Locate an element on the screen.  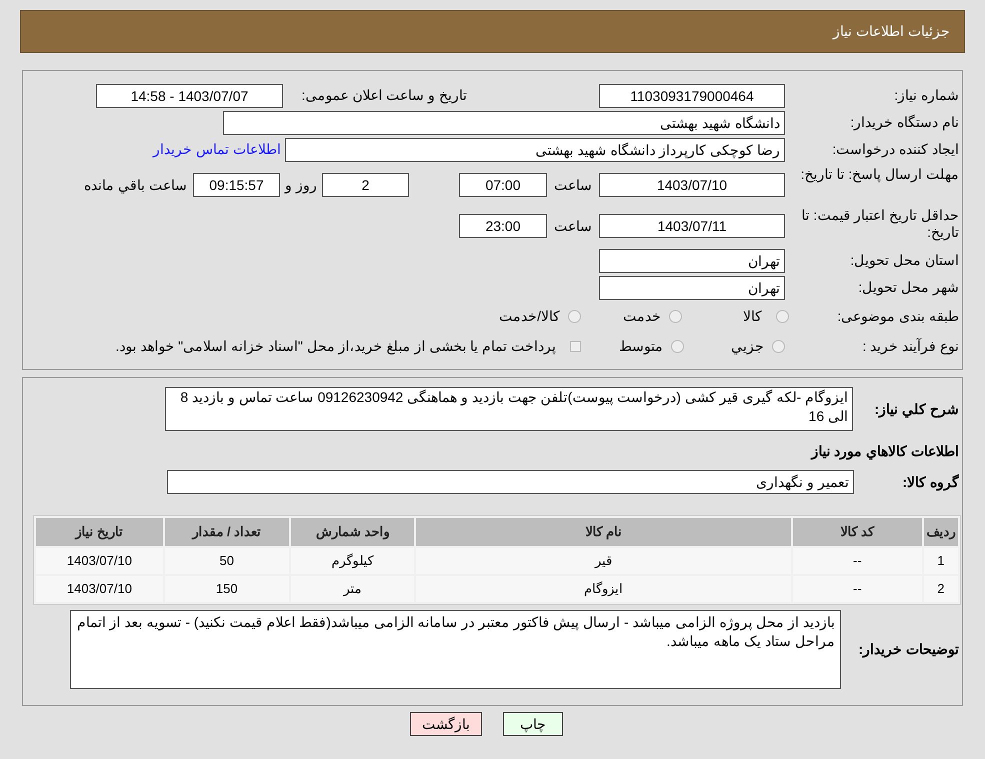
input-field: 07:00 is located at coordinates (503, 185).